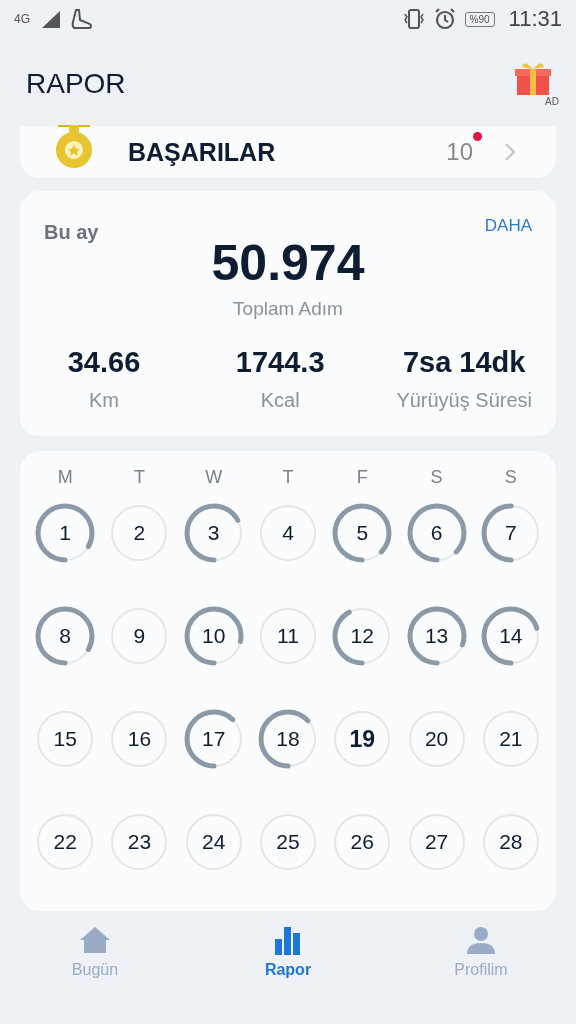 This screenshot has width=576, height=1024. I want to click on page-title: RAPOR, so click(76, 84).